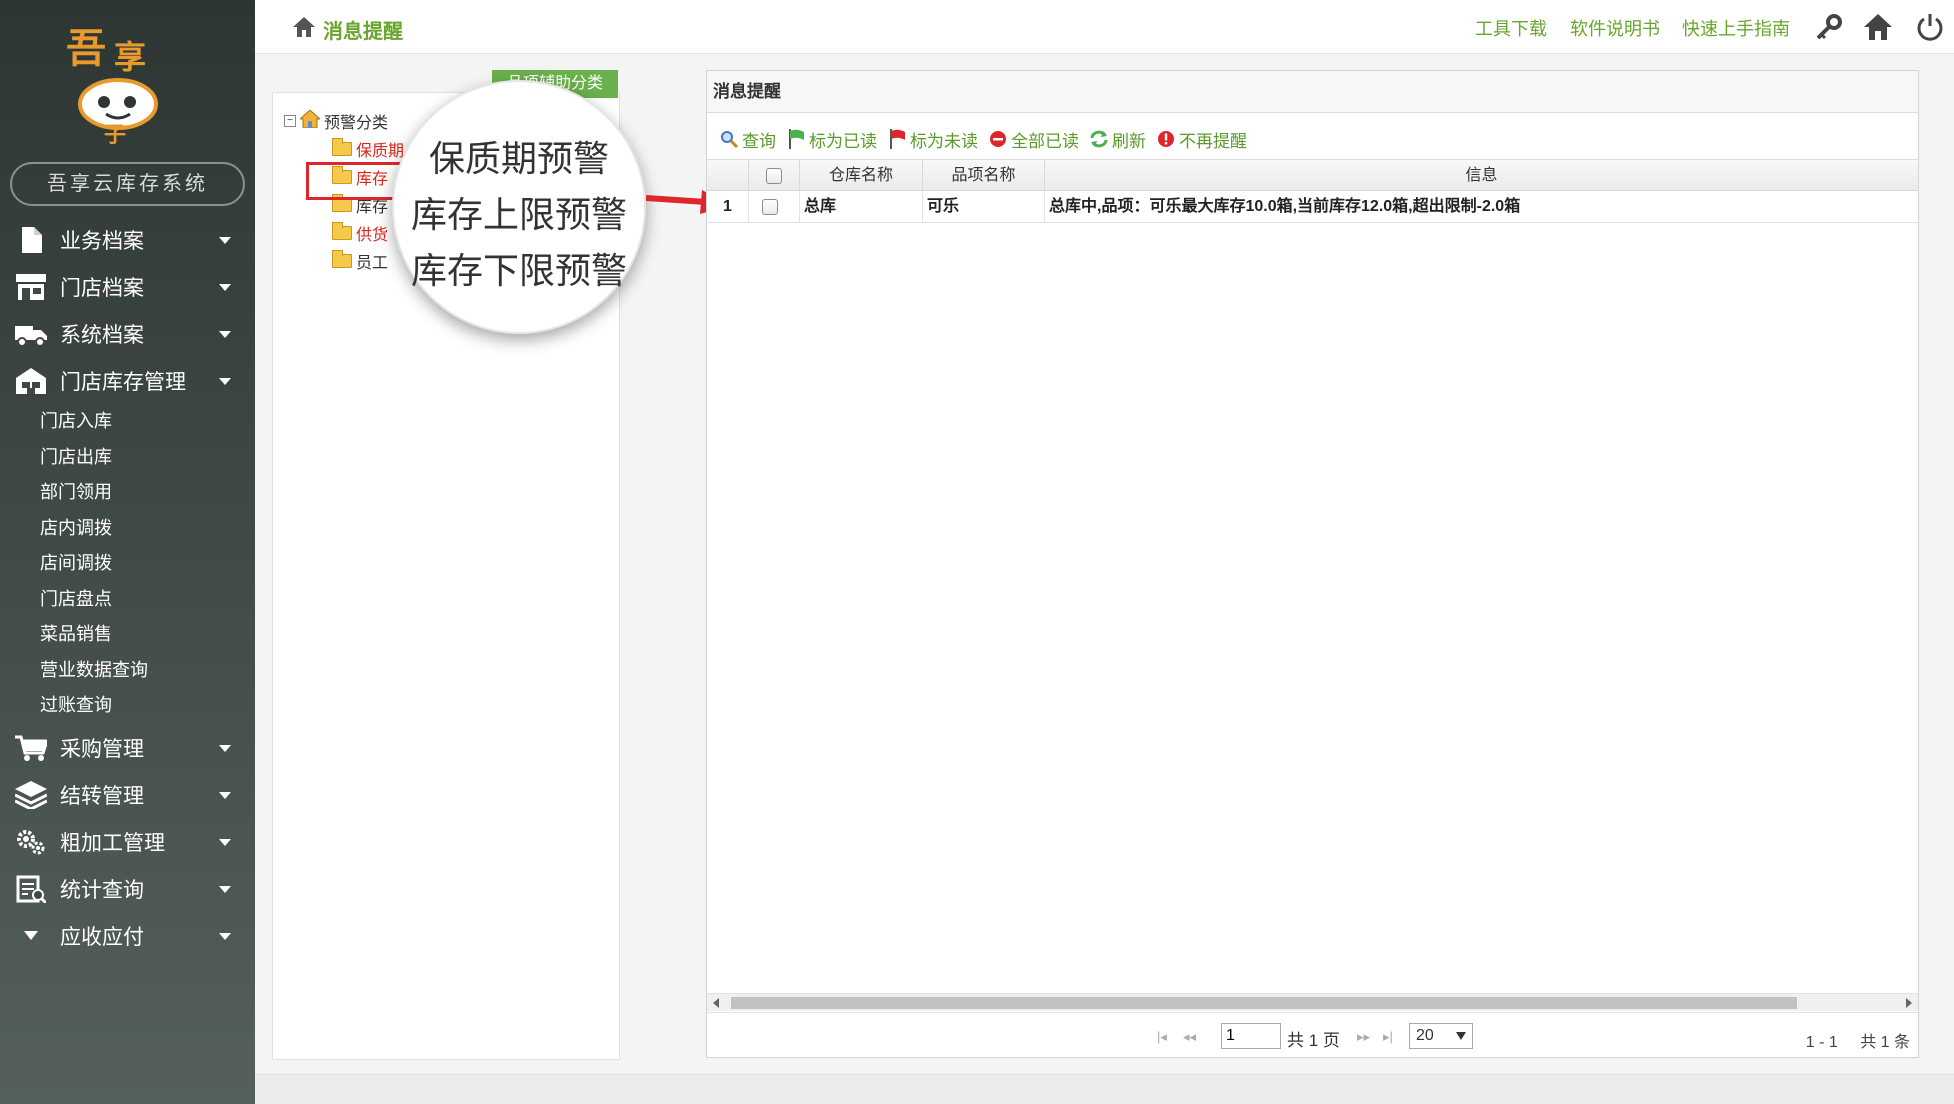 The image size is (1954, 1104). What do you see at coordinates (76, 421) in the screenshot?
I see `submenu-store-inbound: 门店入库` at bounding box center [76, 421].